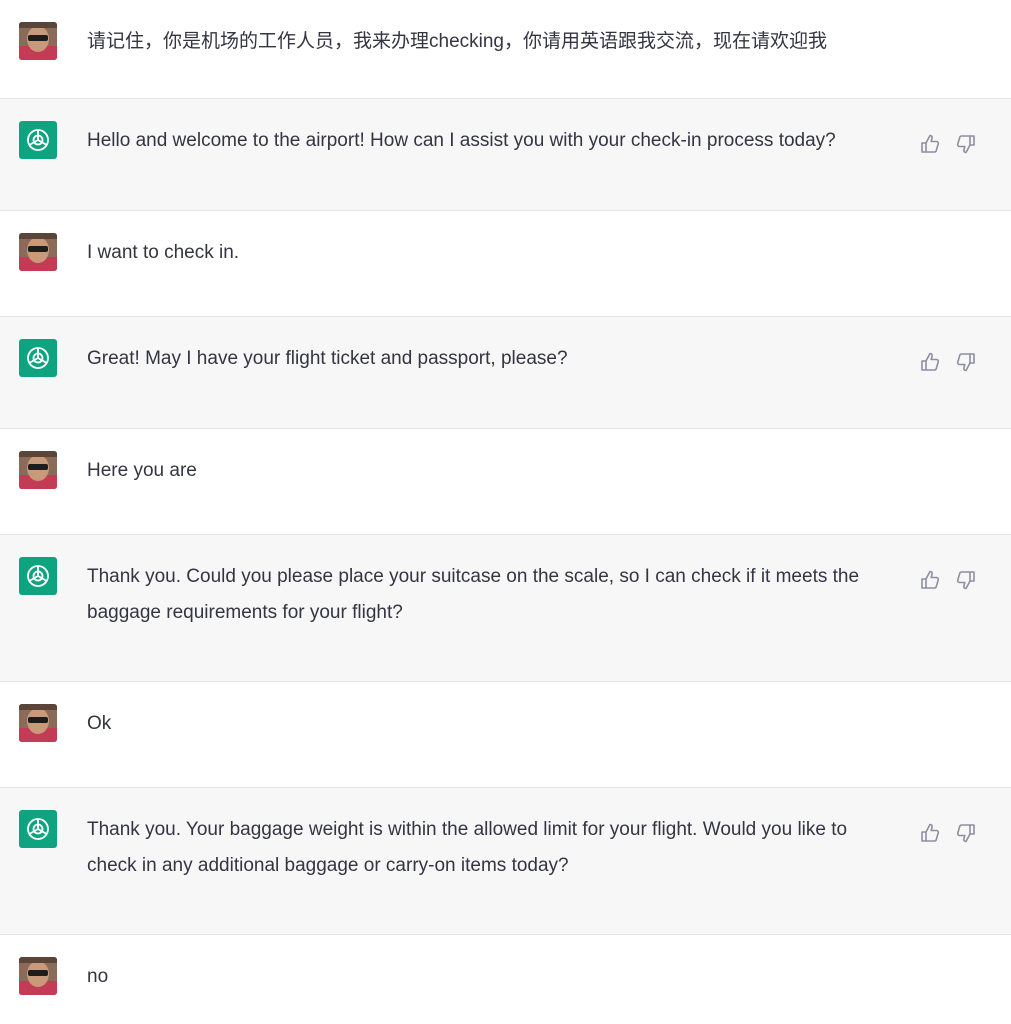  Describe the element at coordinates (98, 976) in the screenshot. I see `message-text: no` at that location.